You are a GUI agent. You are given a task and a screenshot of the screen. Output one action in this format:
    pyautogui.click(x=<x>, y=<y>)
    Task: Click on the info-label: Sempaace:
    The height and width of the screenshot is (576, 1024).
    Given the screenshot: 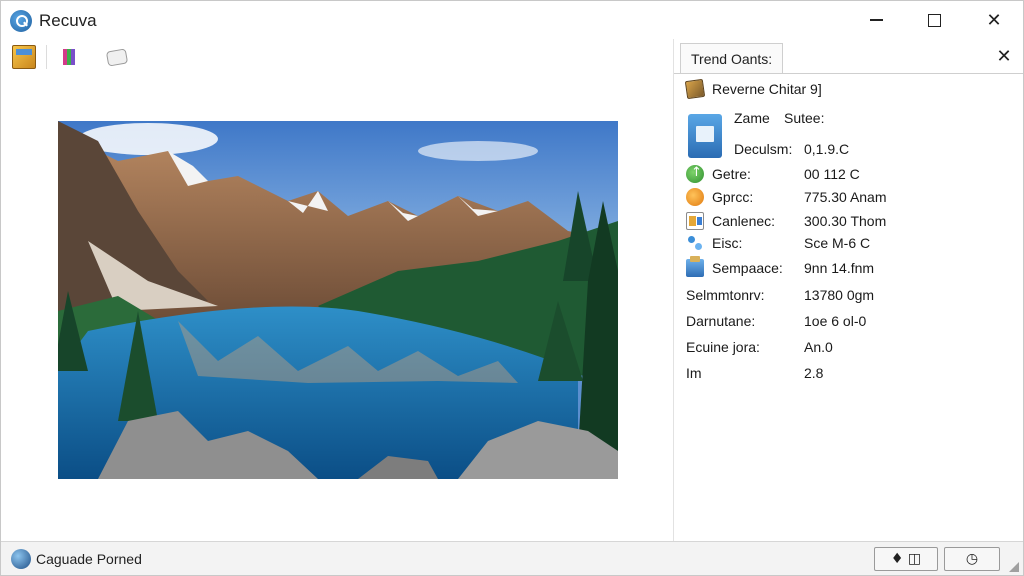 What is the action you would take?
    pyautogui.click(x=747, y=268)
    